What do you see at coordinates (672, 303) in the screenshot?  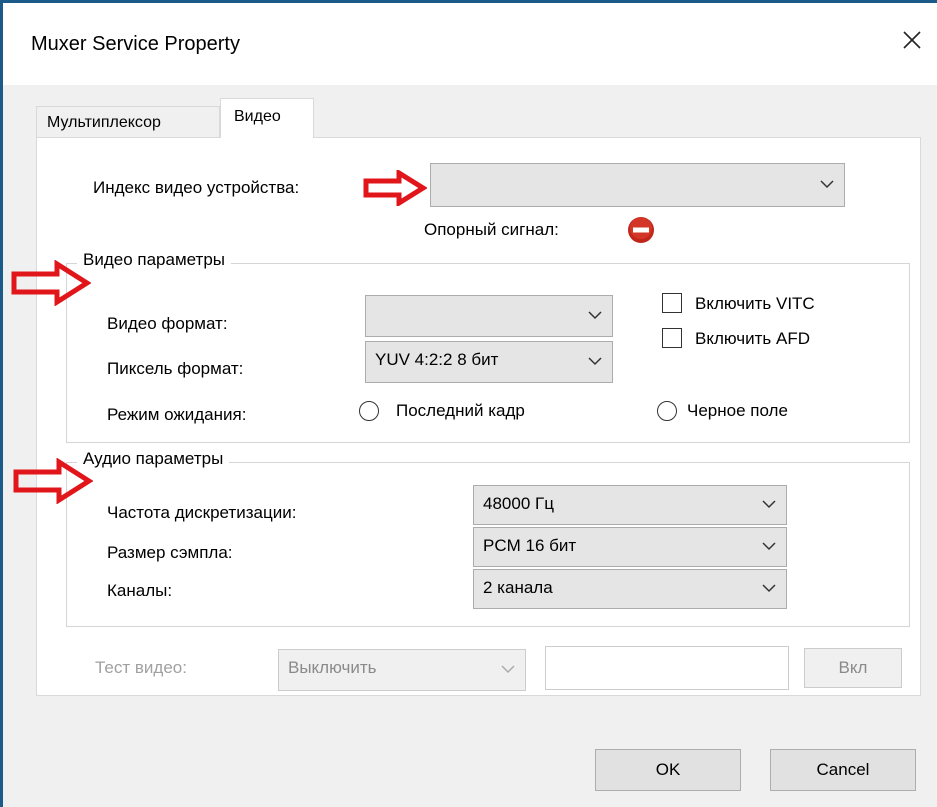 I see `vitc-checkbox` at bounding box center [672, 303].